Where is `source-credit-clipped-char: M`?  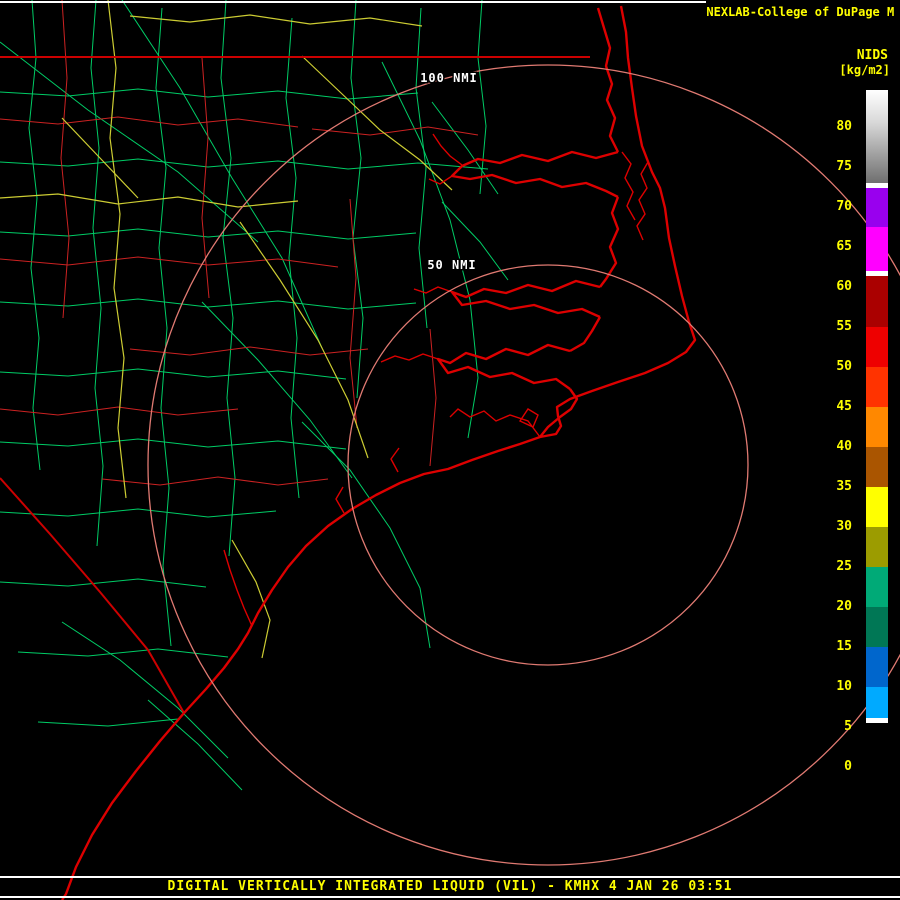
source-credit-clipped-char: M is located at coordinates (891, 12).